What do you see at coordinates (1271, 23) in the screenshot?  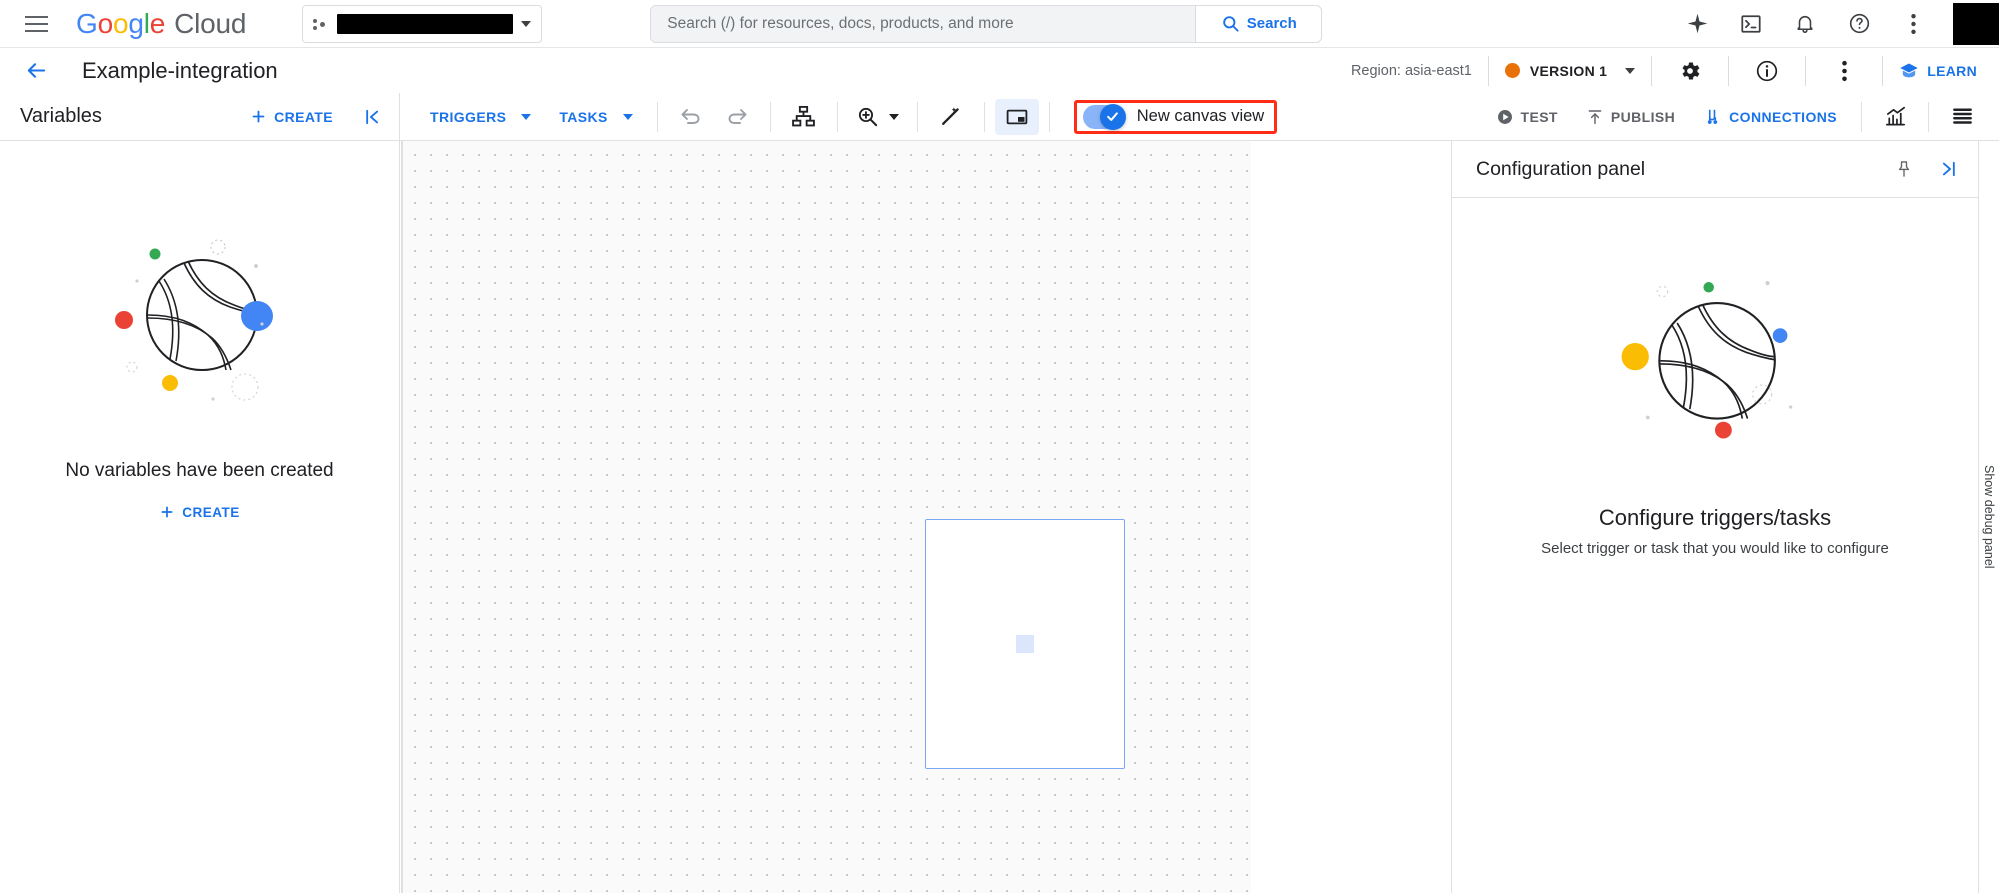 I see `search-button-label: Search` at bounding box center [1271, 23].